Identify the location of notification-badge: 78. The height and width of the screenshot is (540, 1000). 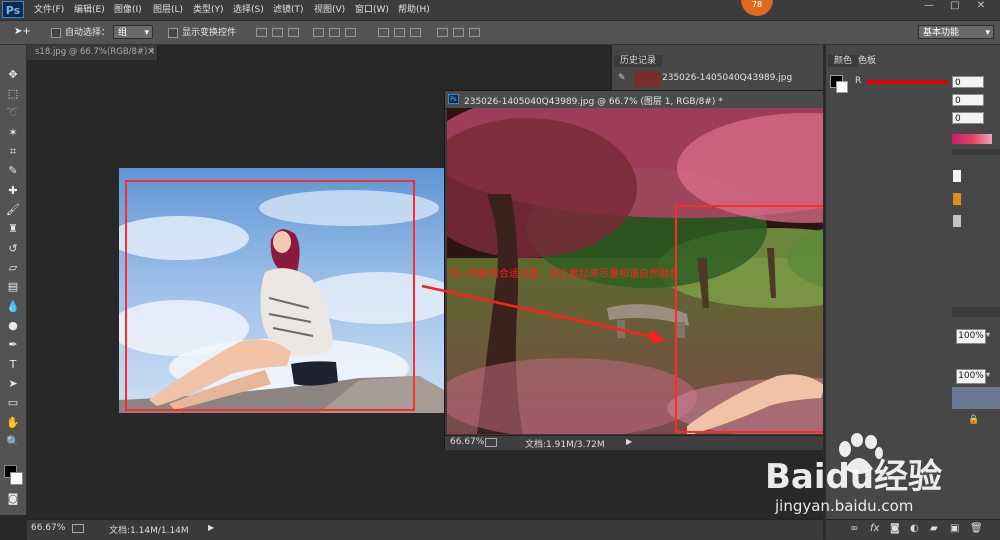
(757, 8).